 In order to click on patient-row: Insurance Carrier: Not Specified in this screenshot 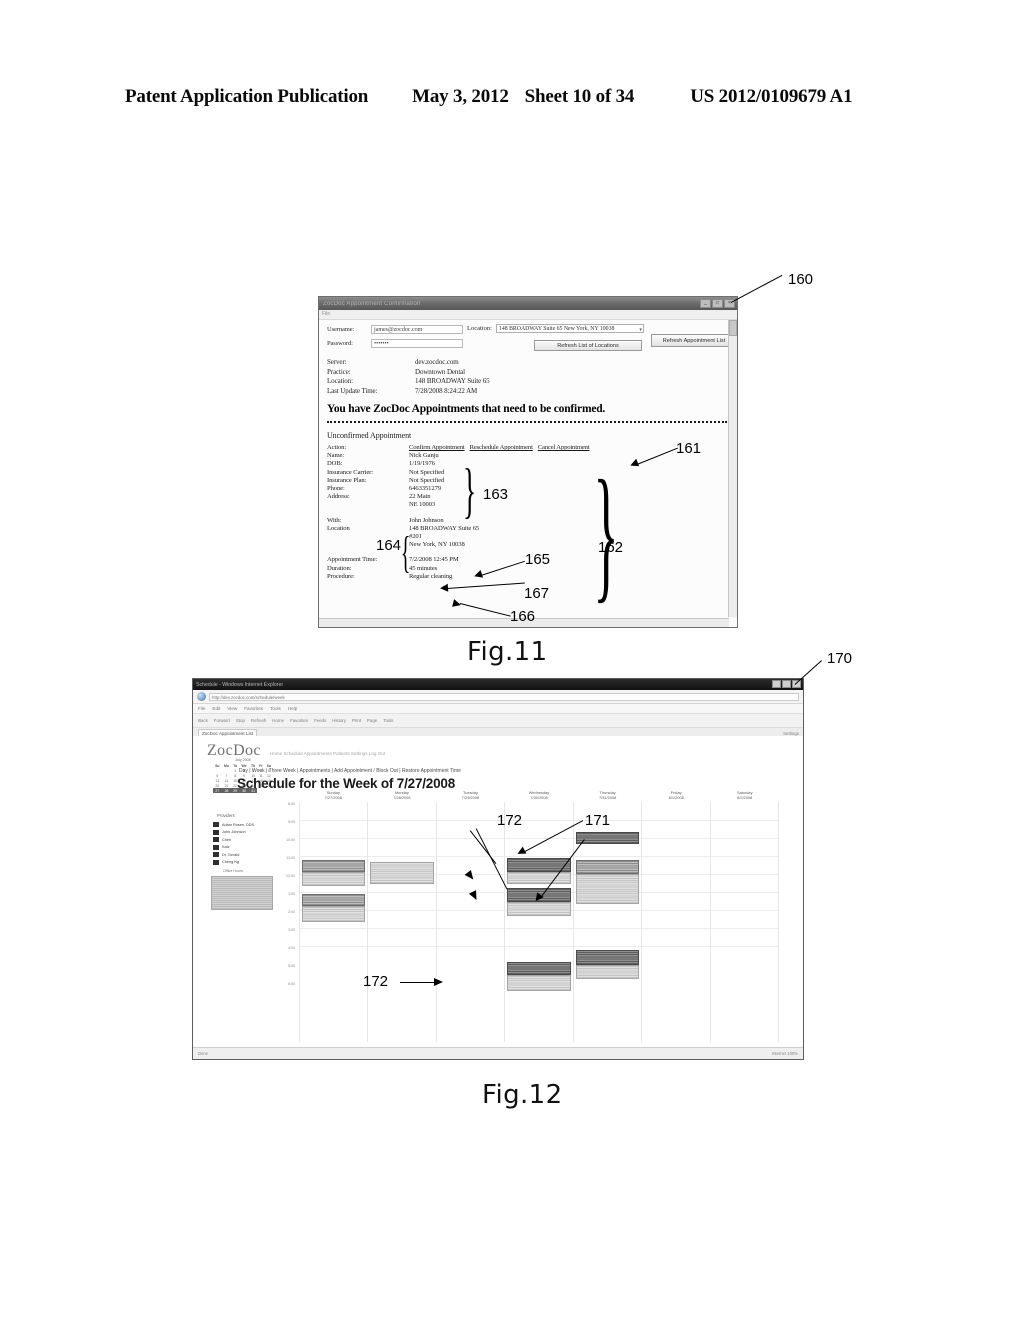, I will do `click(529, 473)`.